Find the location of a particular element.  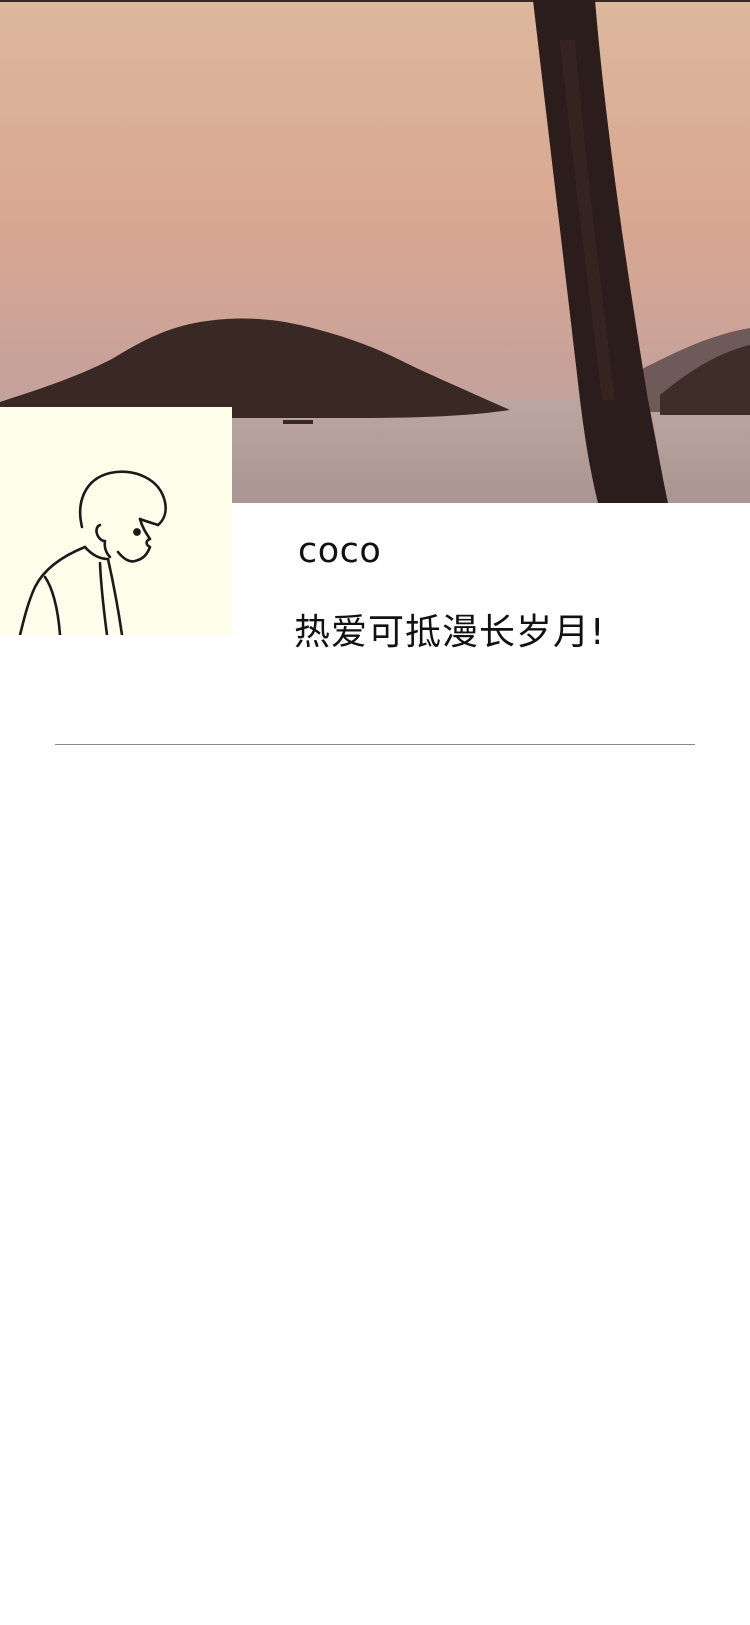

avatar is located at coordinates (116, 521).